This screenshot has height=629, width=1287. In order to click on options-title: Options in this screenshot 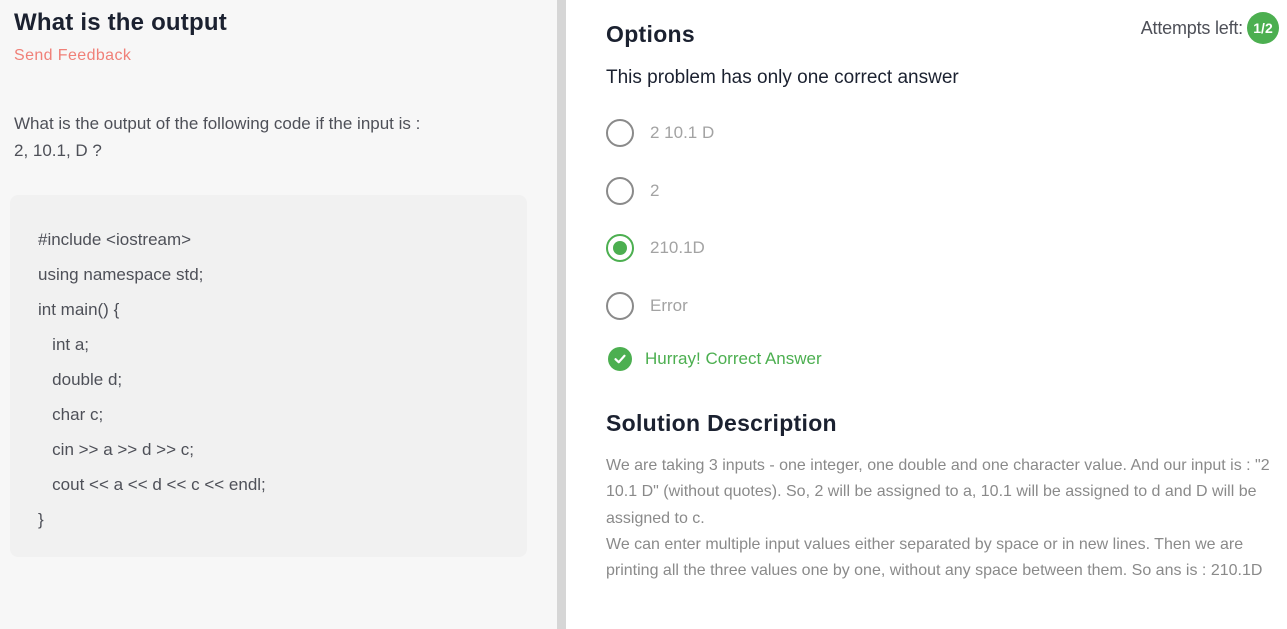, I will do `click(650, 34)`.